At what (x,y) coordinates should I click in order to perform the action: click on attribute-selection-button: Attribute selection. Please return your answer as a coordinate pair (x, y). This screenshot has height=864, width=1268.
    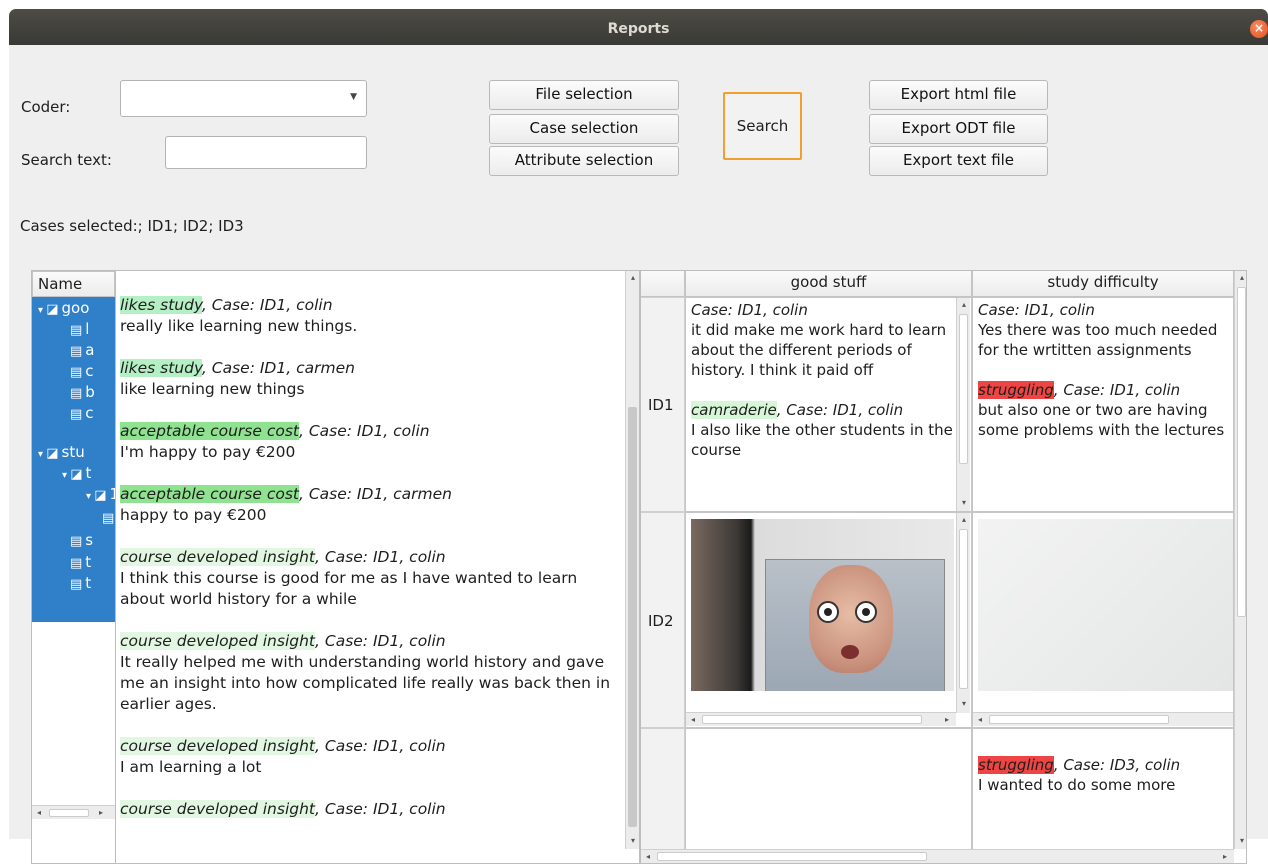
    Looking at the image, I should click on (584, 161).